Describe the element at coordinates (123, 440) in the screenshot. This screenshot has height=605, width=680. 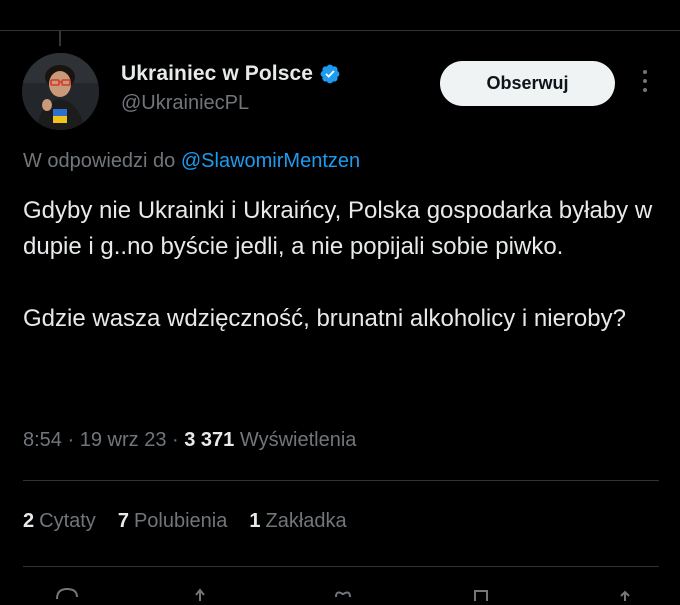
I see `tweet-date: 19 wrz 23` at that location.